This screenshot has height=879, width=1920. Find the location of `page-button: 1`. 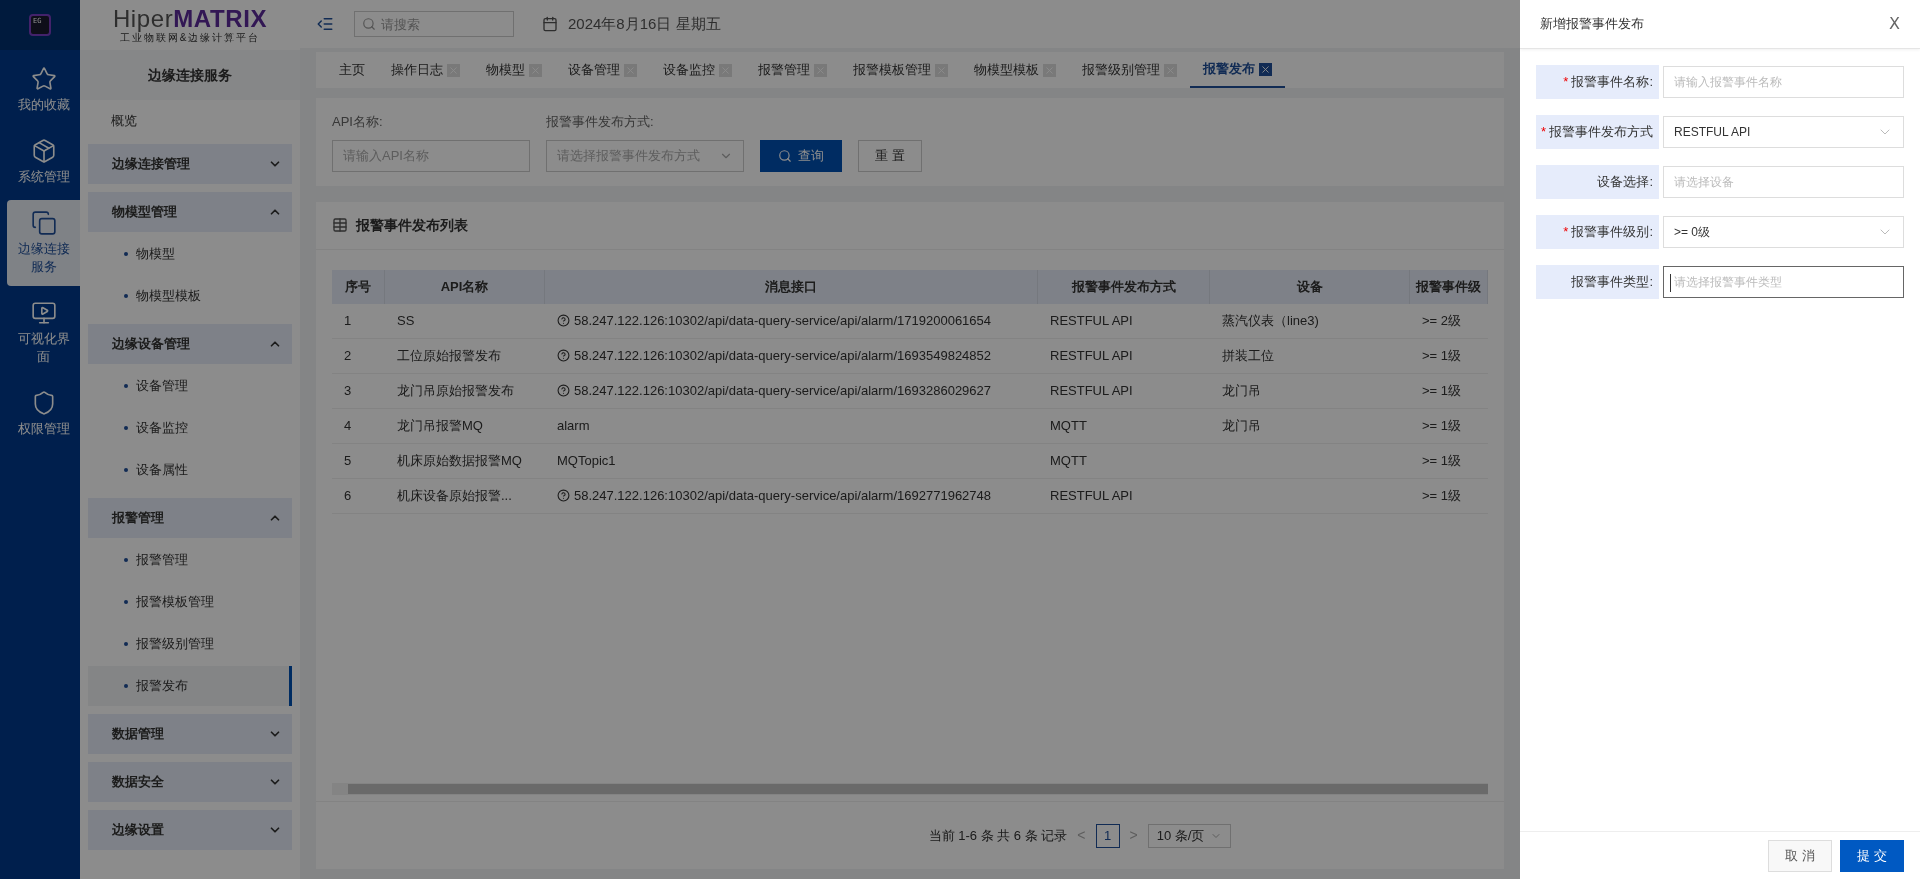

page-button: 1 is located at coordinates (1107, 835).